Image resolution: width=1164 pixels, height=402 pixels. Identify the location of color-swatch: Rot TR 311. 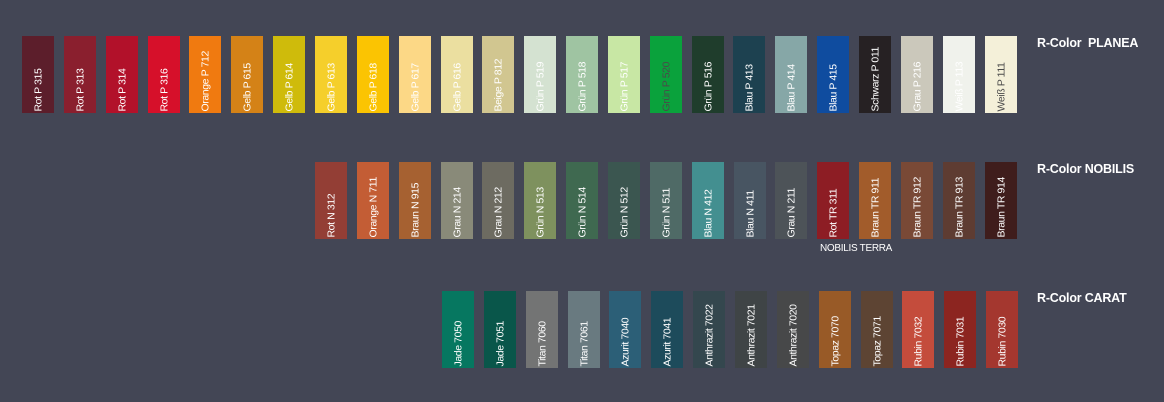
(833, 200).